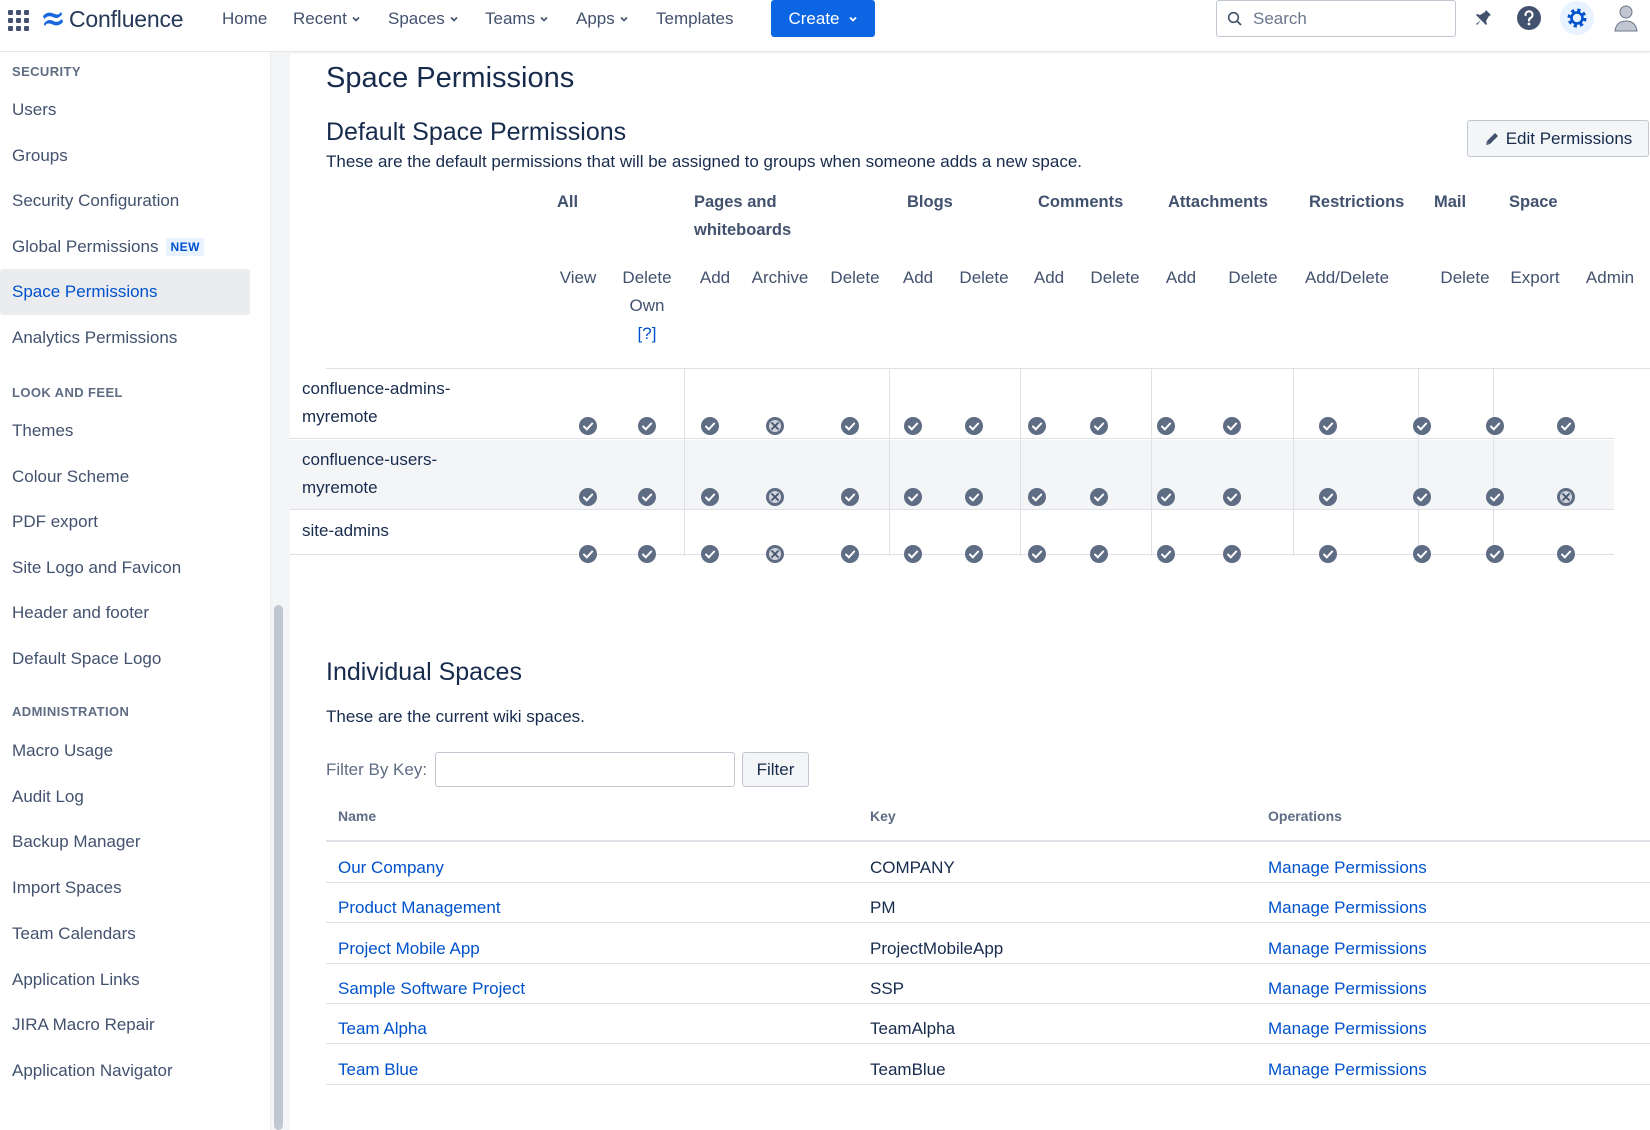 Image resolution: width=1650 pixels, height=1130 pixels. What do you see at coordinates (92, 1070) in the screenshot?
I see `sidebar-item-label: Application Navigator` at bounding box center [92, 1070].